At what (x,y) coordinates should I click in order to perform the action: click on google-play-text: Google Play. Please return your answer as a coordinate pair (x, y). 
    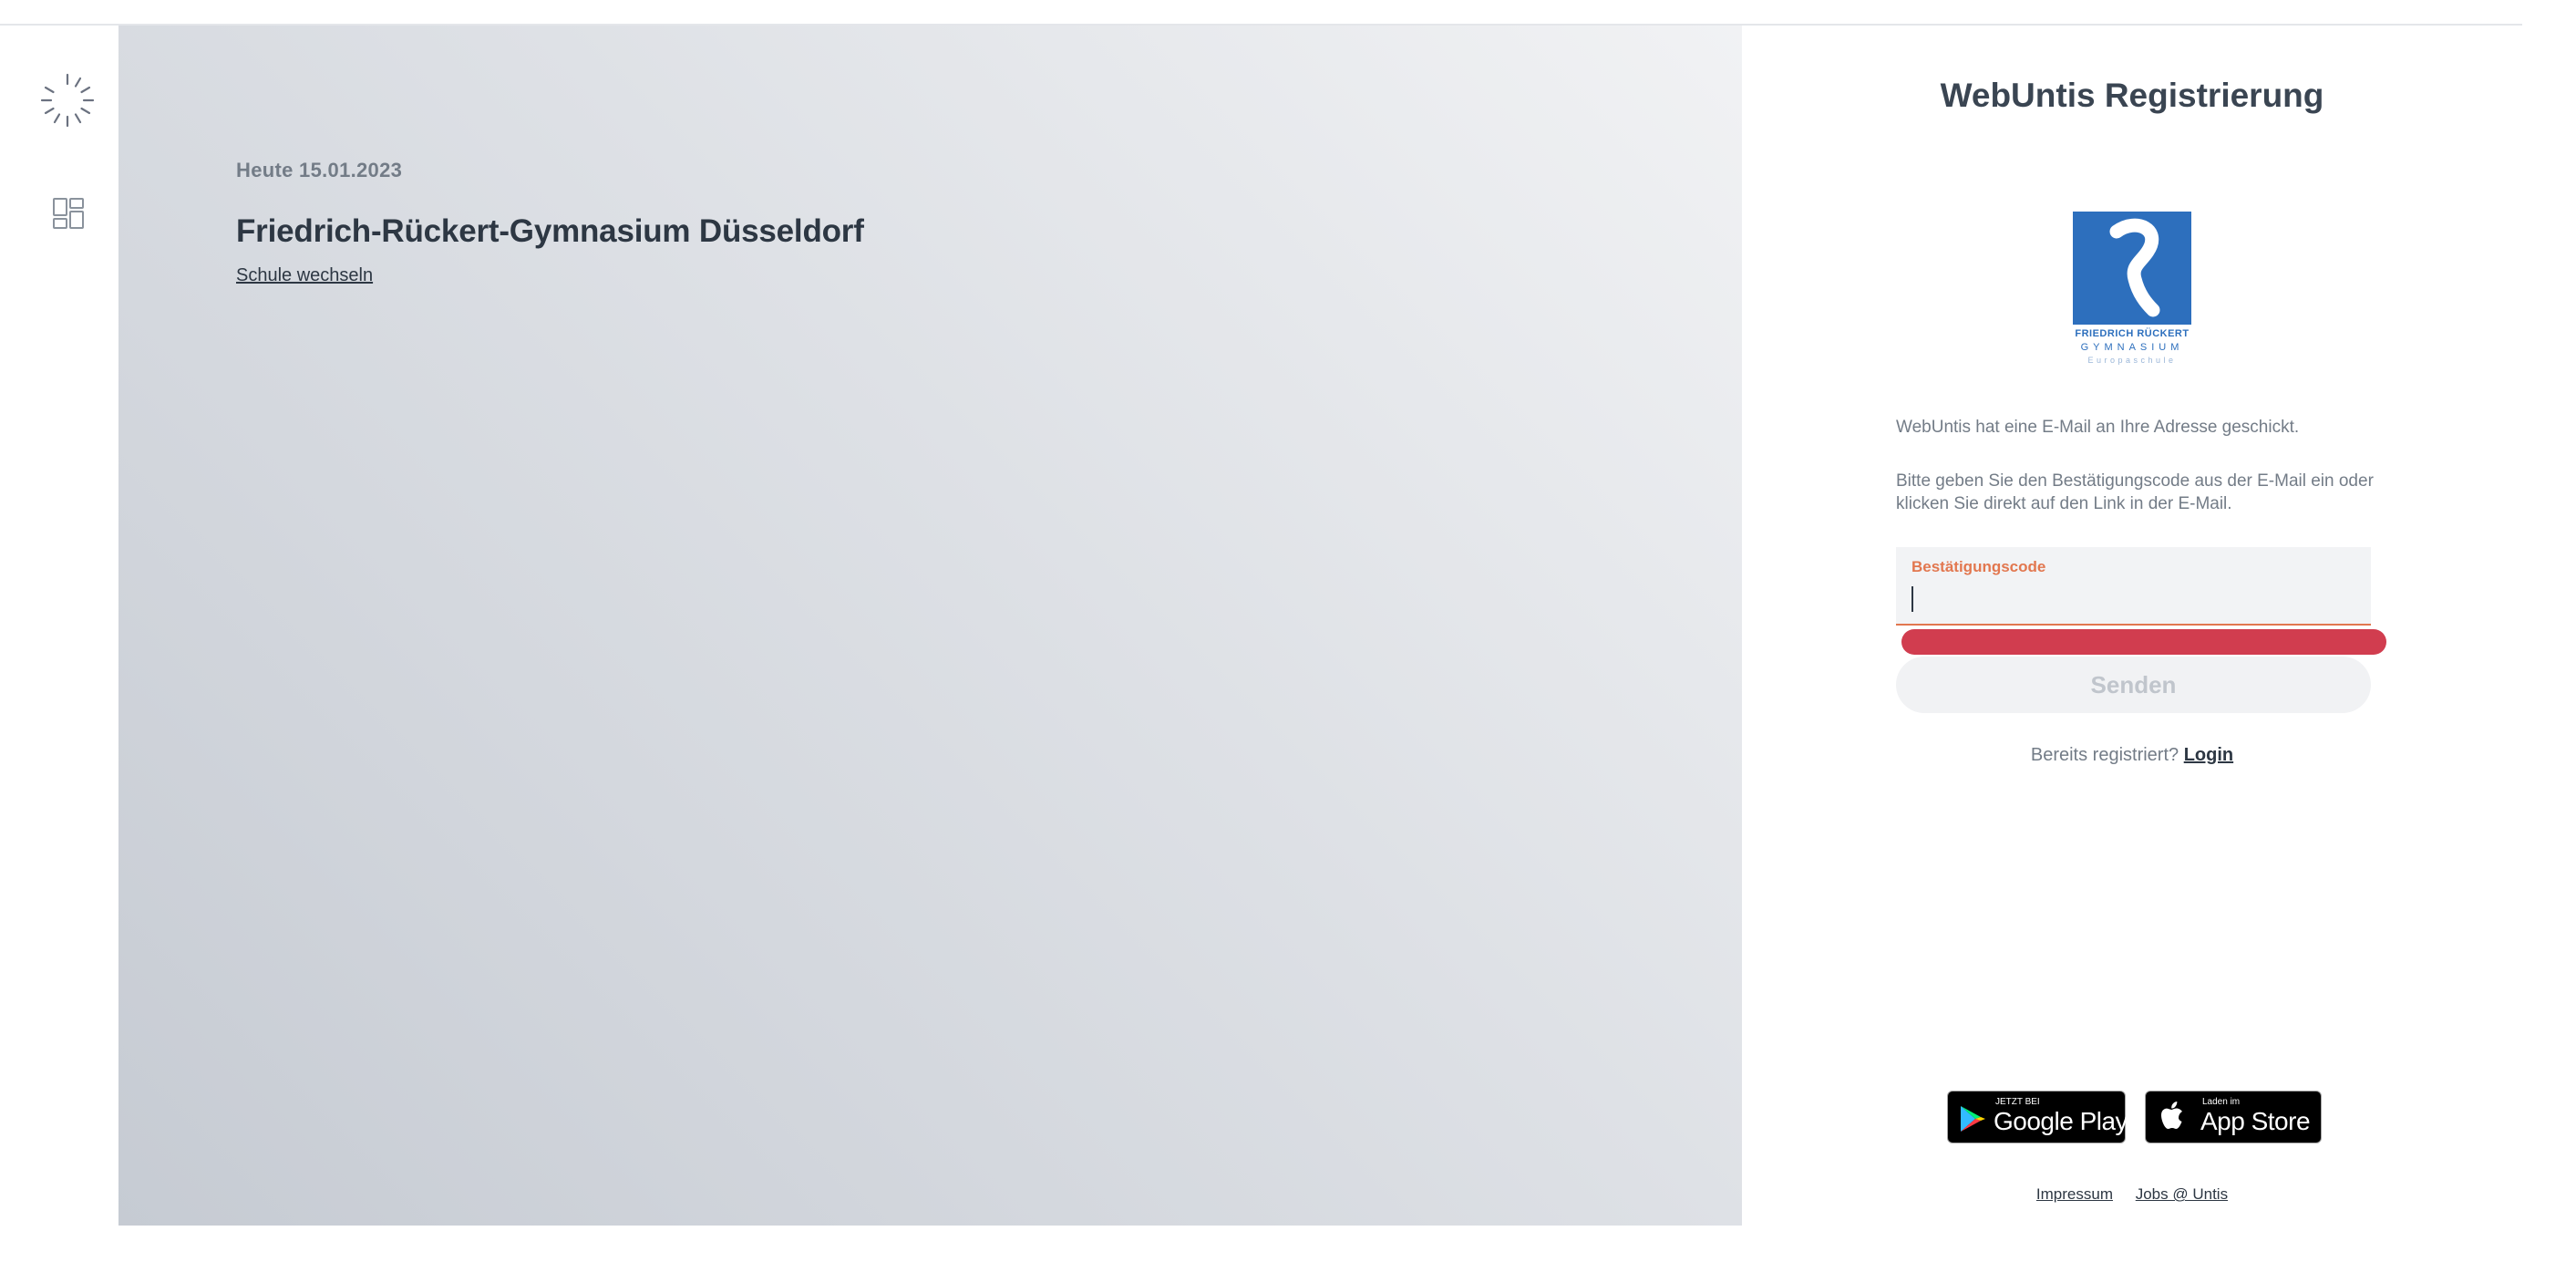
    Looking at the image, I should click on (2061, 1121).